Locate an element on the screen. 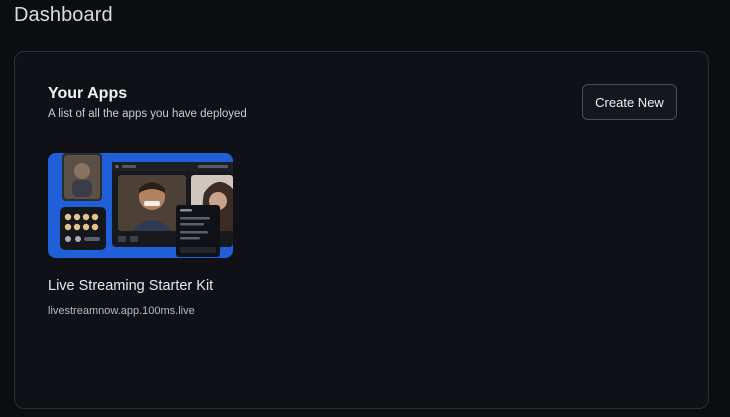 The height and width of the screenshot is (417, 730). apps-panel-title: Your Apps is located at coordinates (88, 93).